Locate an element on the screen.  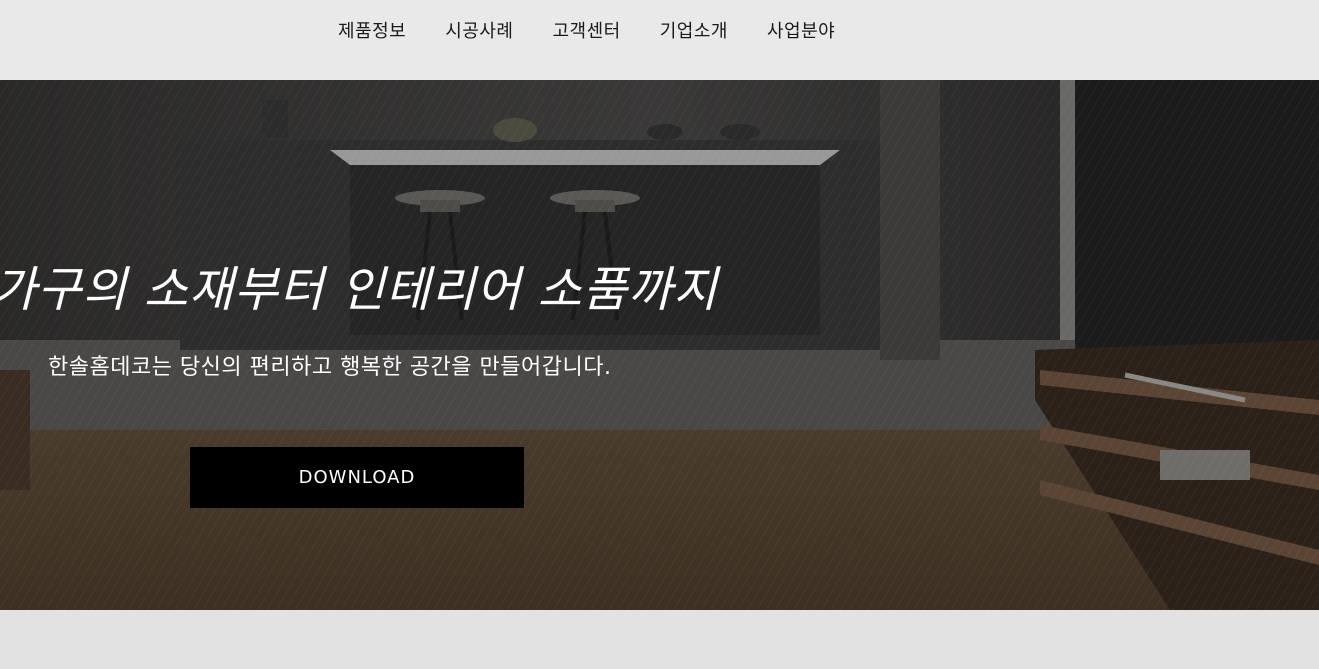
top-navigation: 제품정보 시공사례 고객센터 기업소개 사업분야 is located at coordinates (659, 40).